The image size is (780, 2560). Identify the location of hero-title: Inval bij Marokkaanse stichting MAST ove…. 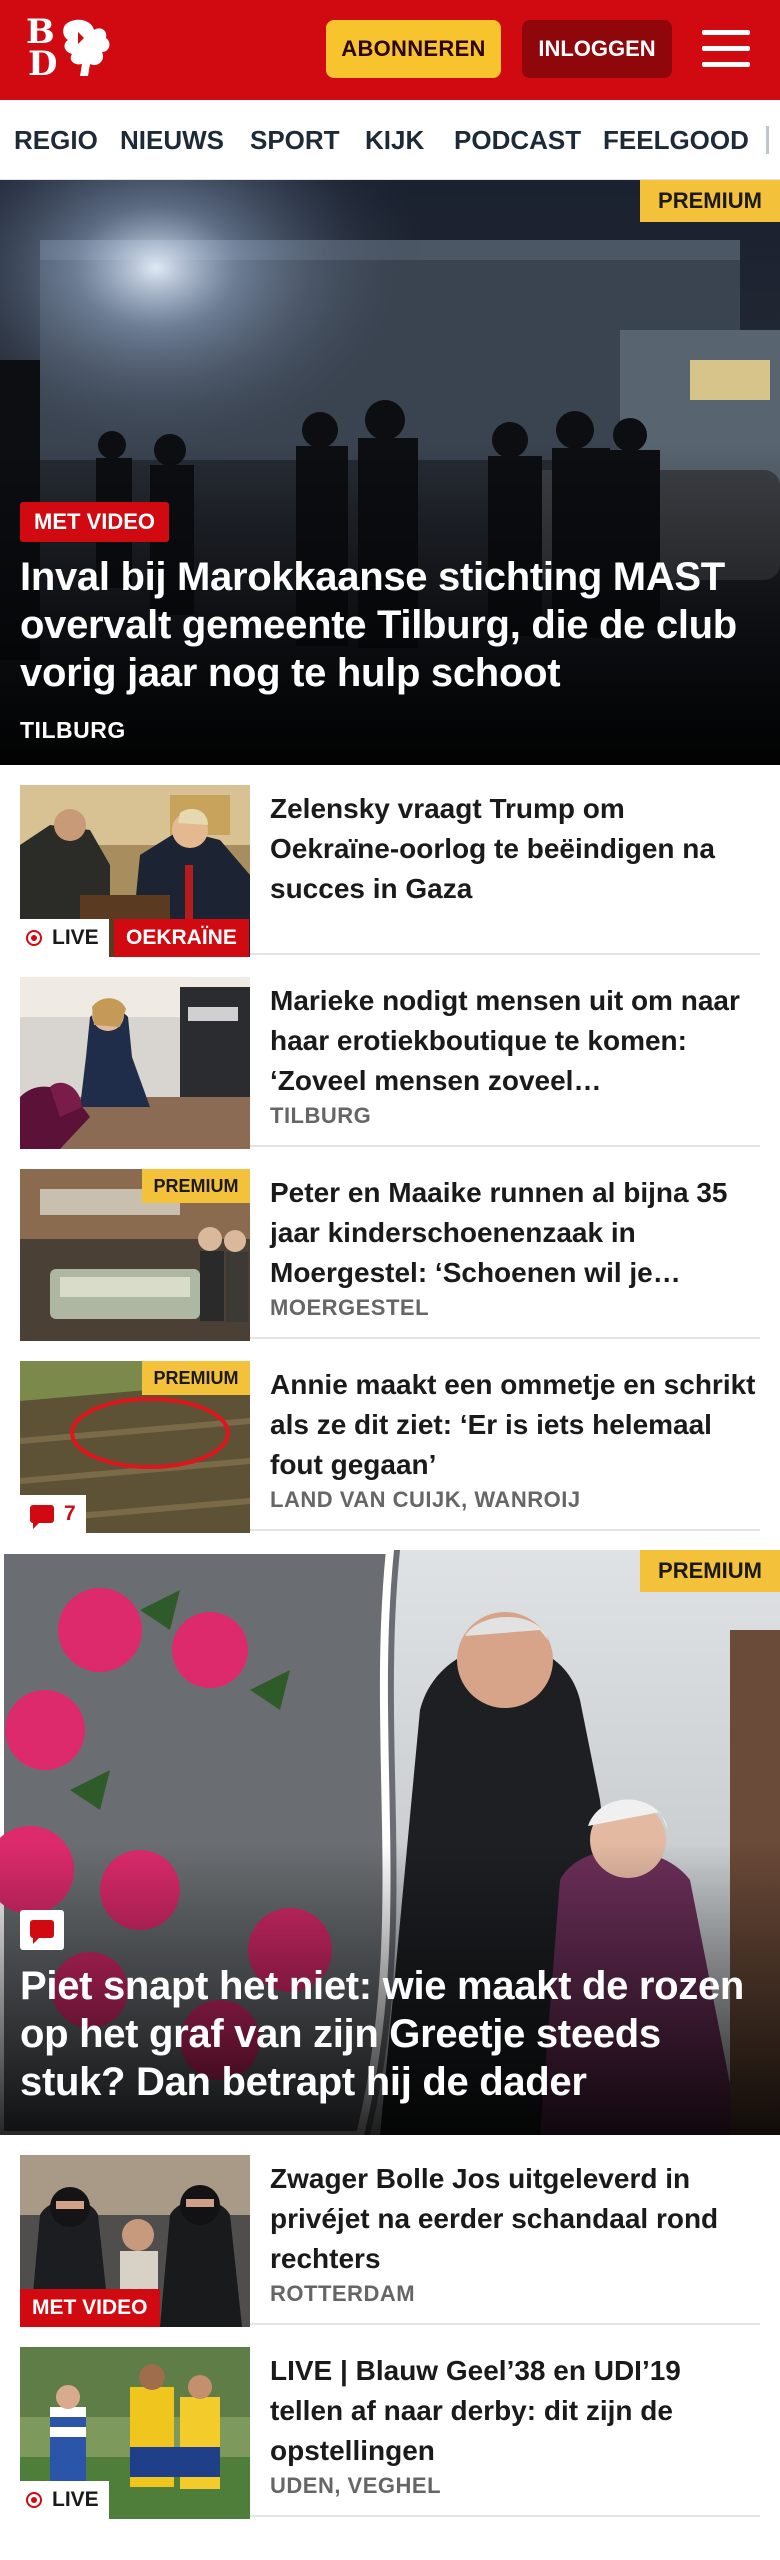
(395, 625).